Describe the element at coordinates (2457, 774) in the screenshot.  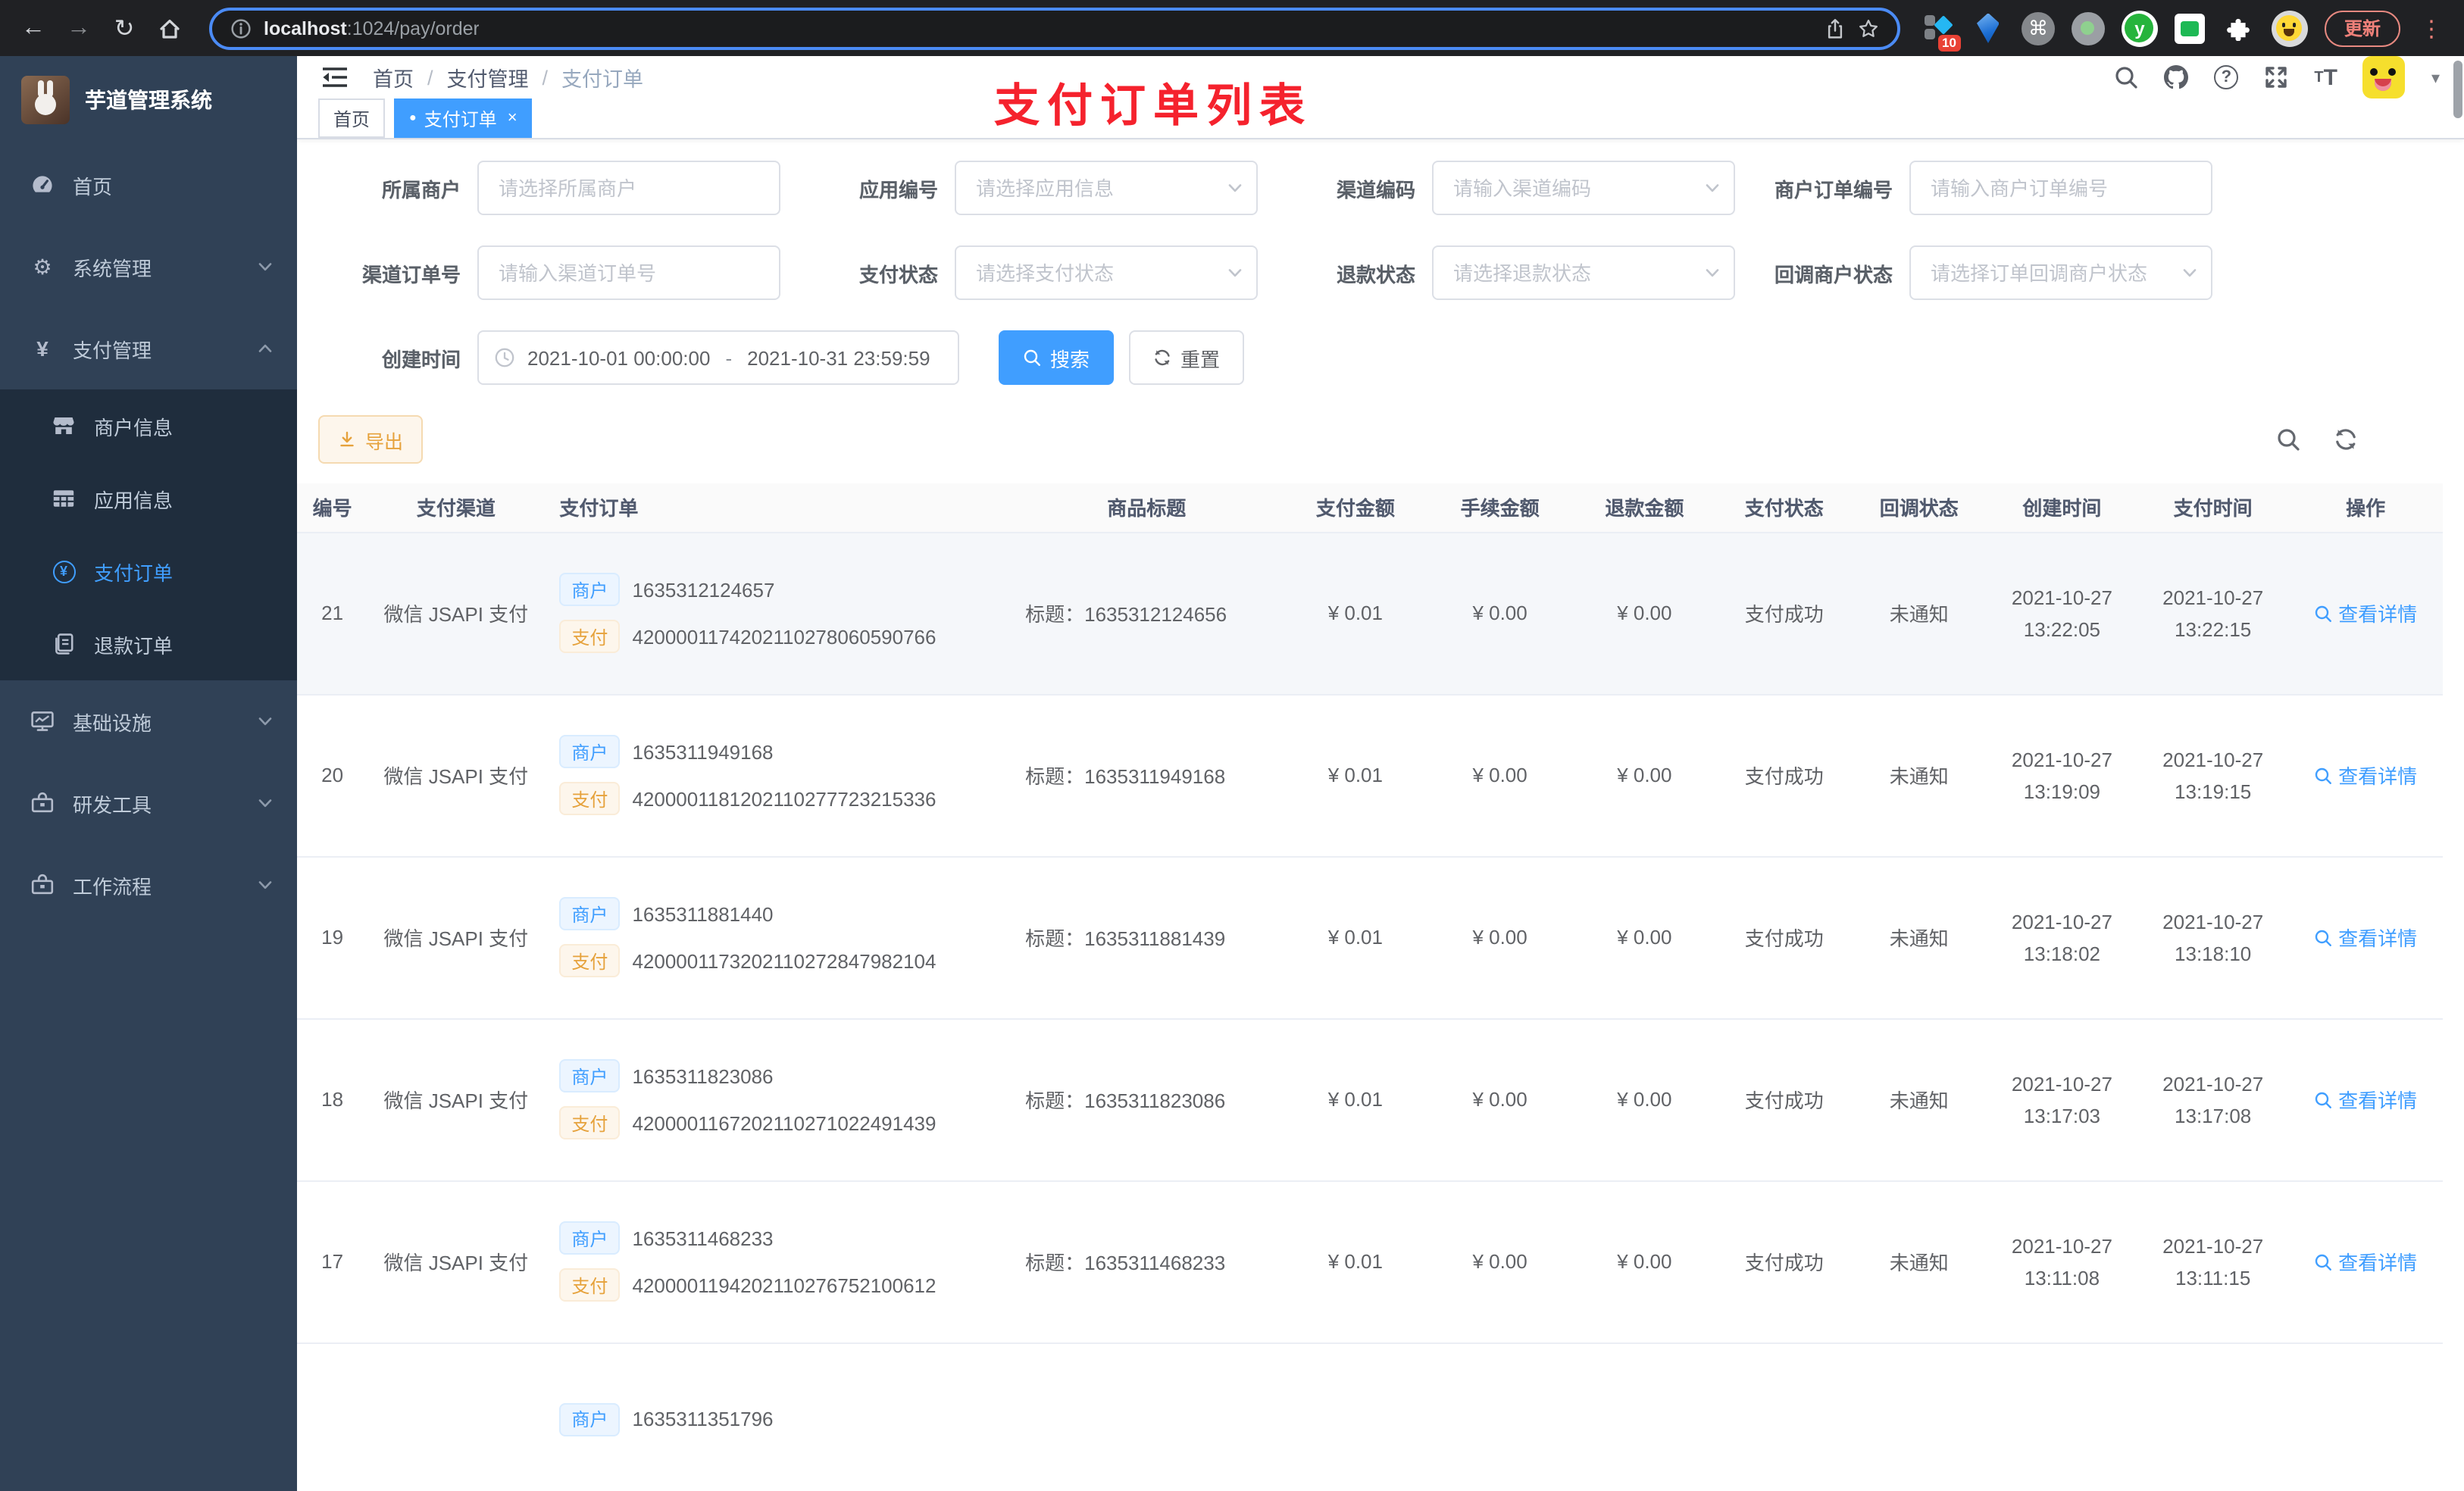
I see `page-scrollbar` at that location.